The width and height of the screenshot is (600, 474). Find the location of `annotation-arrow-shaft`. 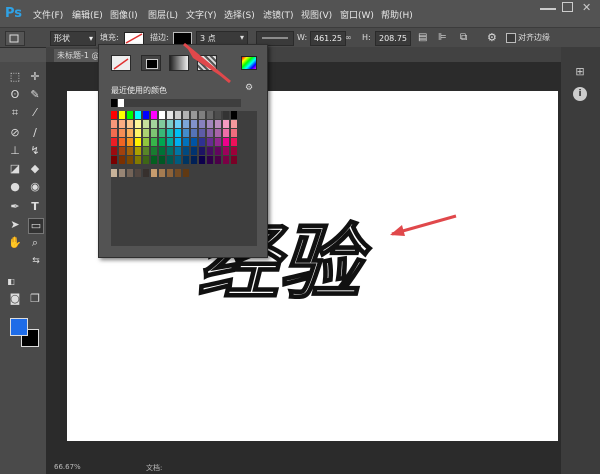

annotation-arrow-shaft is located at coordinates (207, 63).